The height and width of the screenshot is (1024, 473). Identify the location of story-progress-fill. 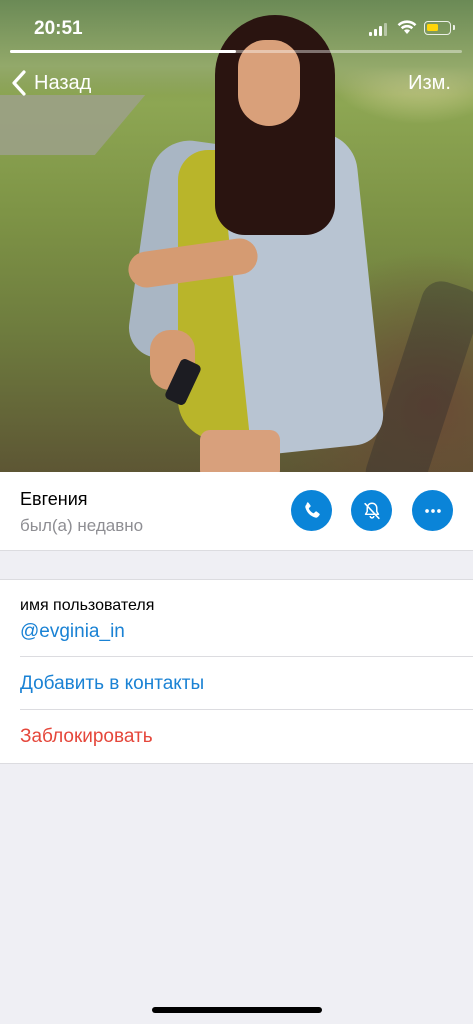
(123, 51).